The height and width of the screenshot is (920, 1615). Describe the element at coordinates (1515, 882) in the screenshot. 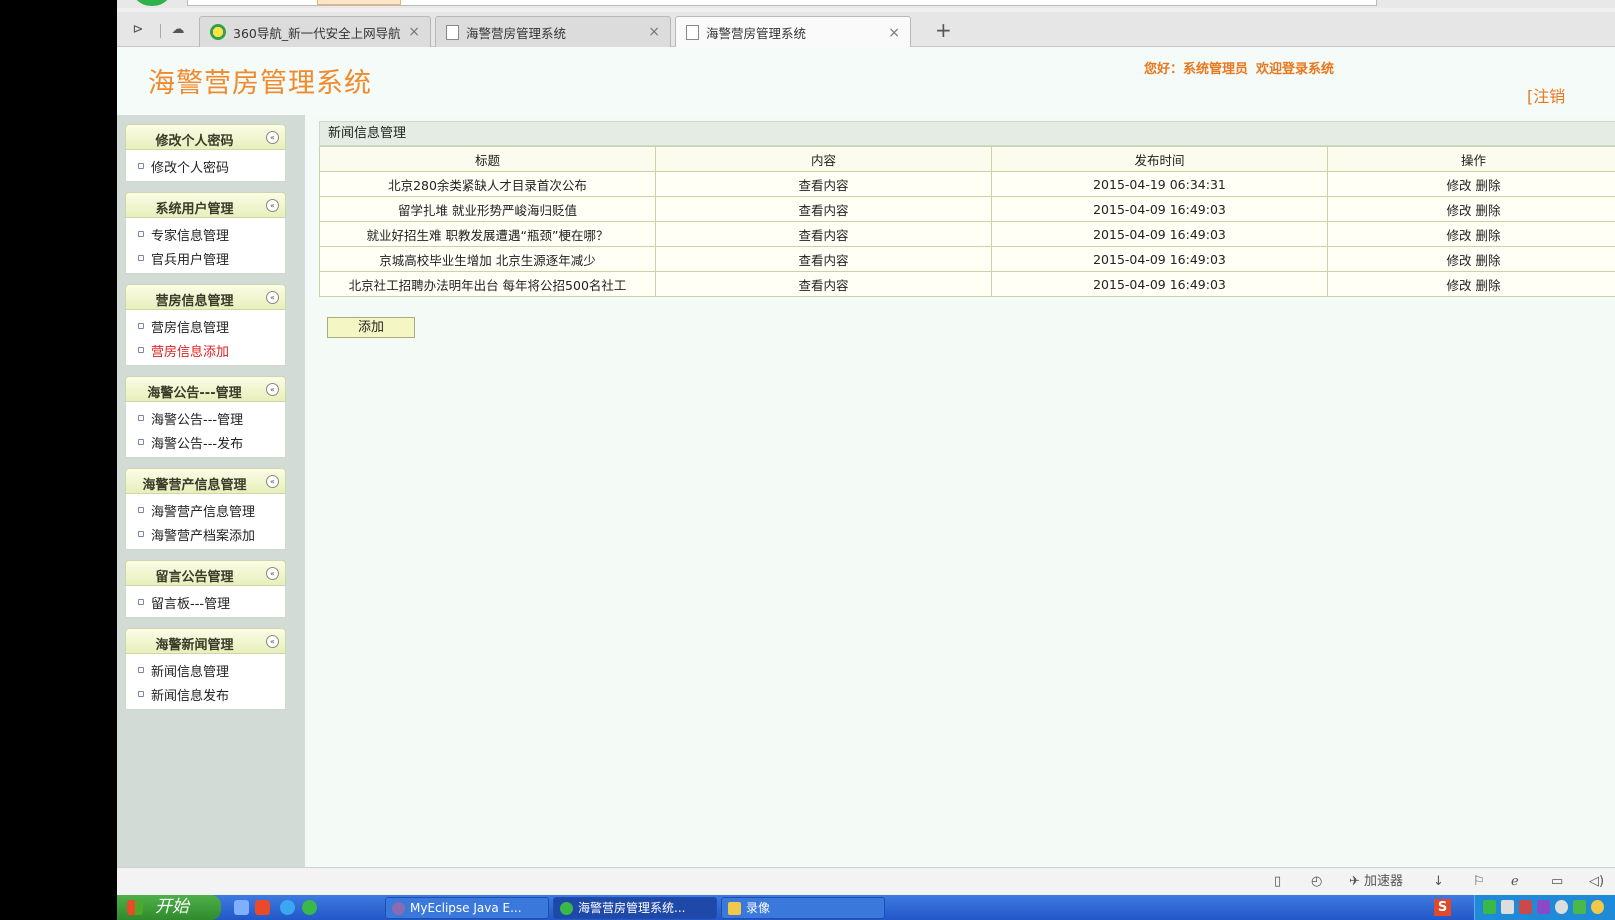

I see `ie-mode-icon: ℯ` at that location.